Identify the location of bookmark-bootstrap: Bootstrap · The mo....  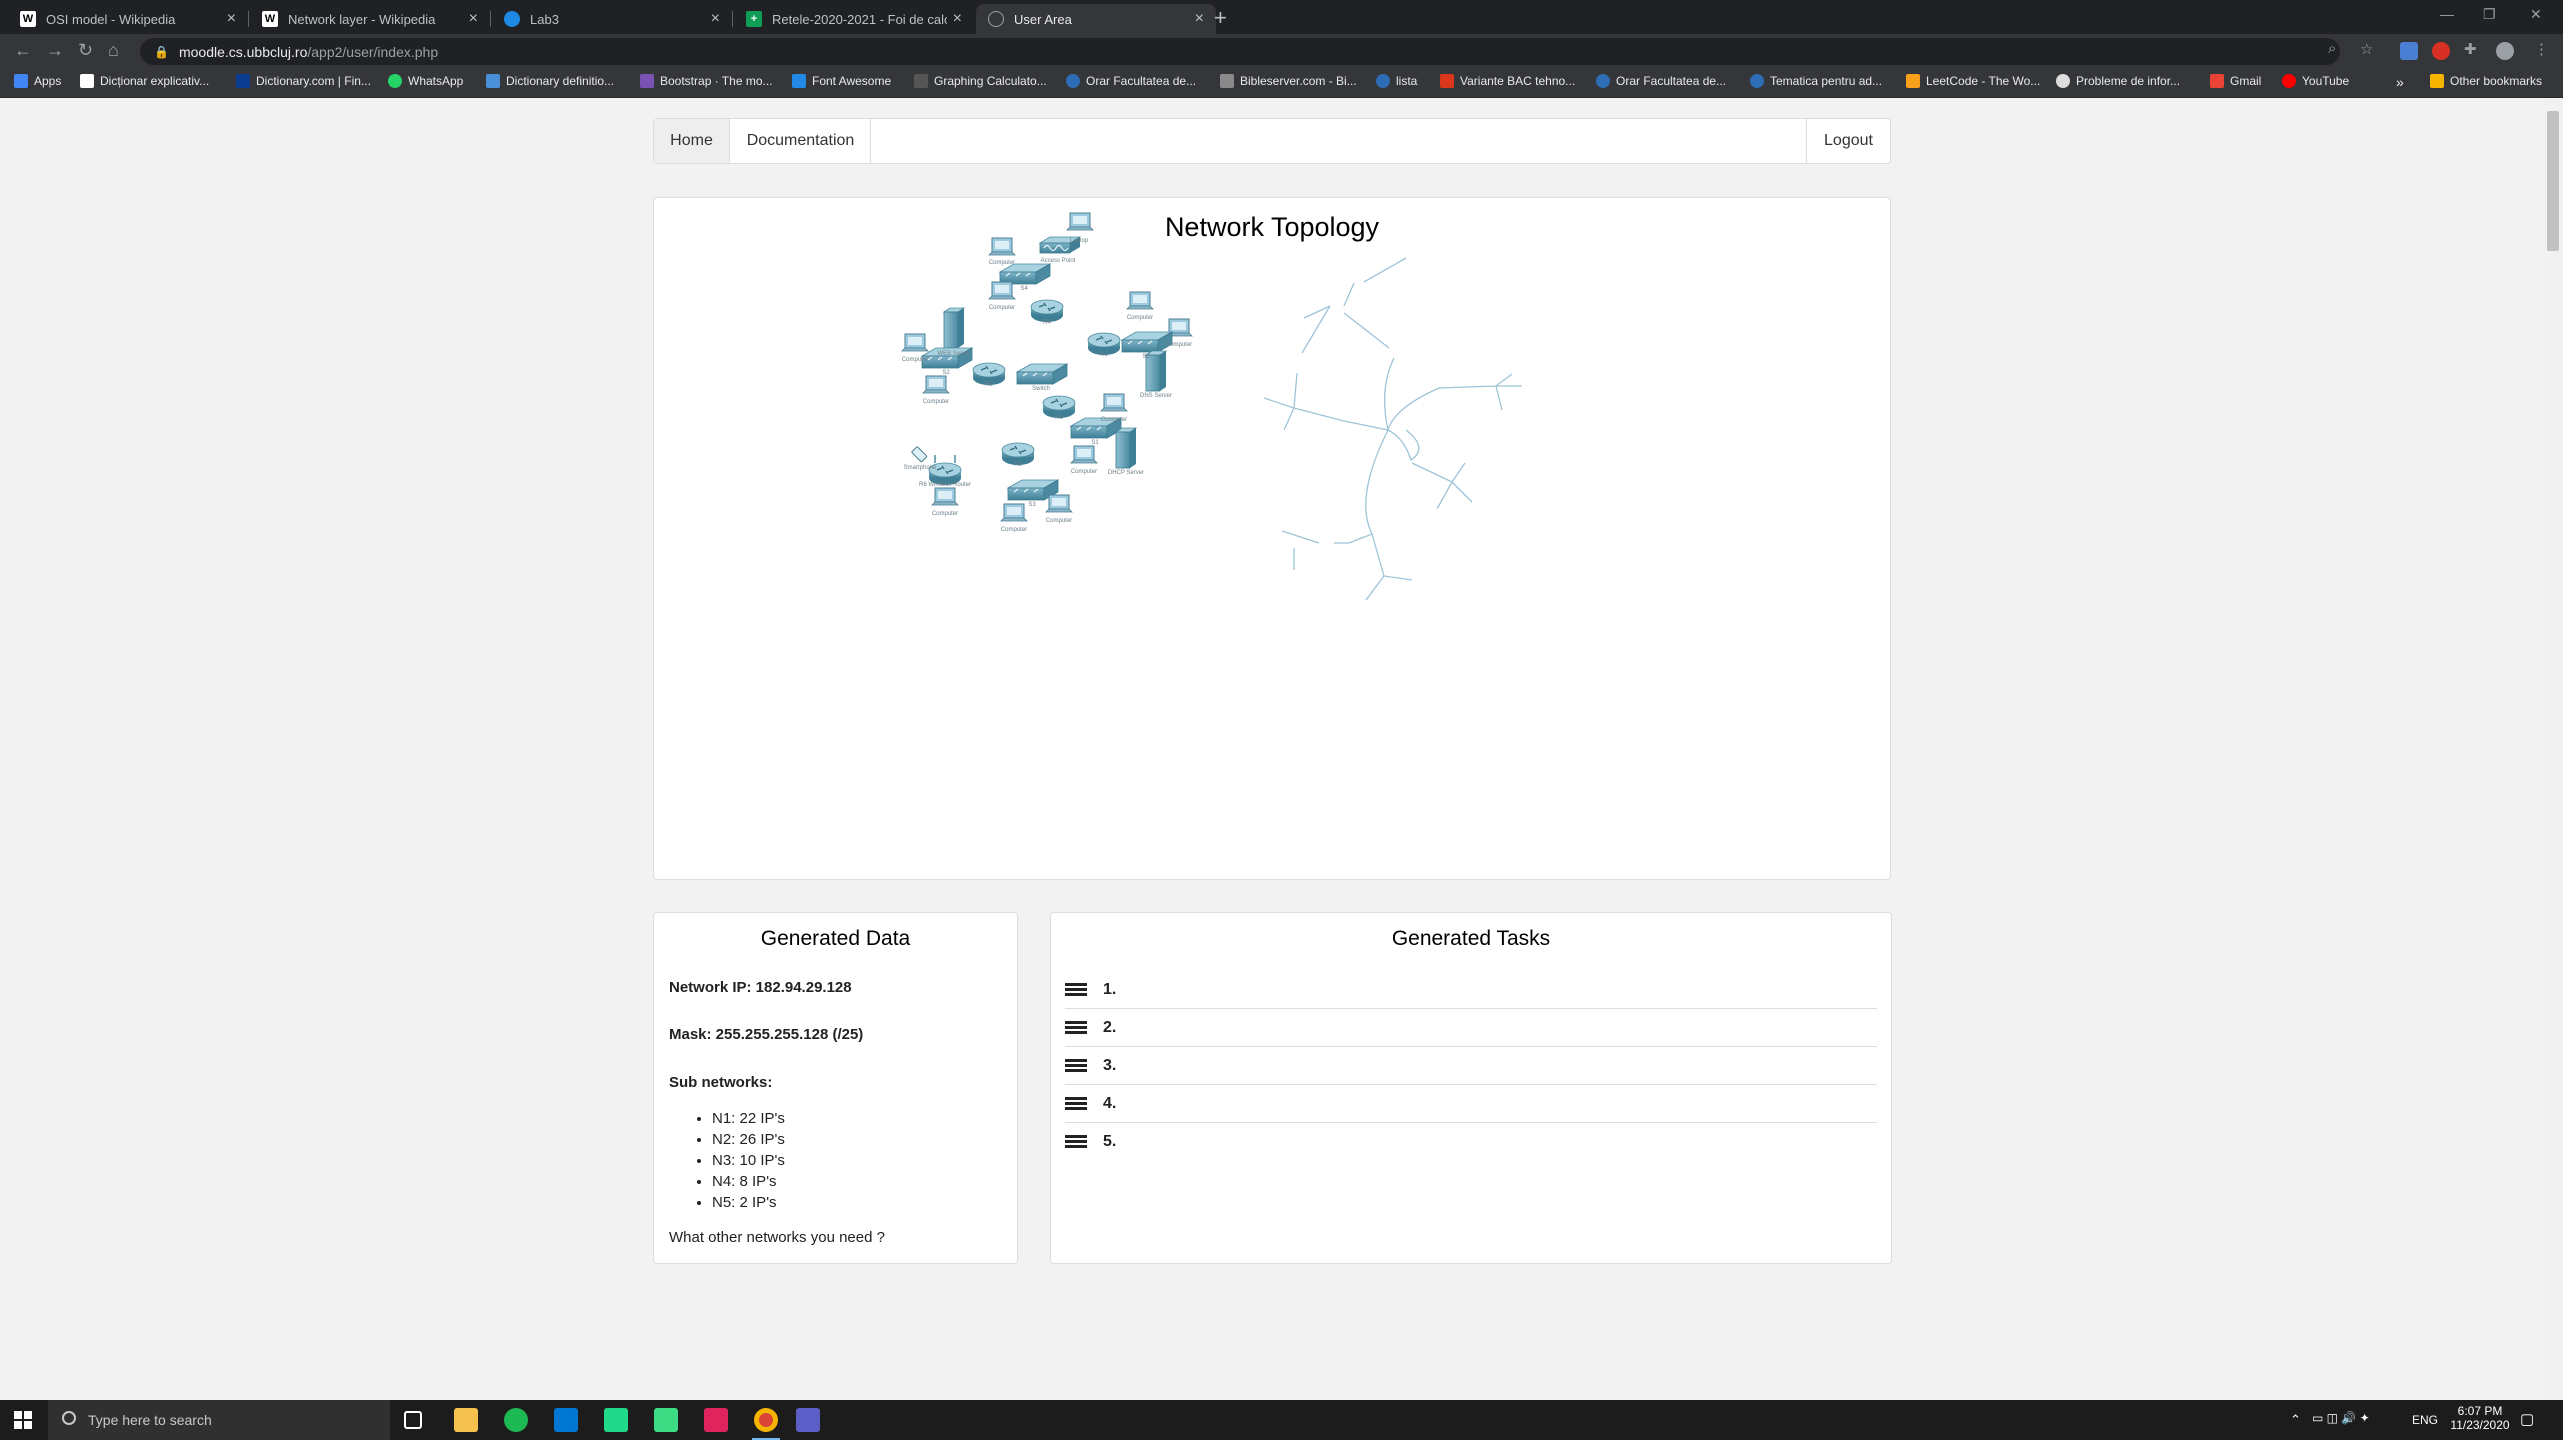
(706, 81).